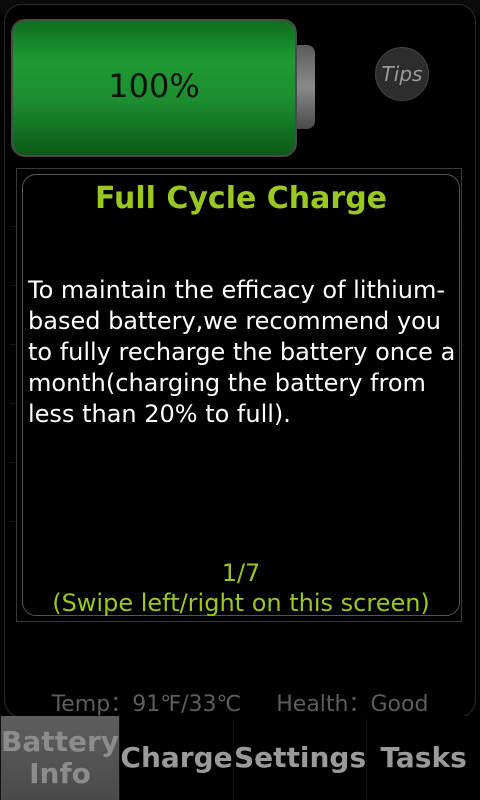 The width and height of the screenshot is (480, 800). I want to click on tab-label: Battery Info, so click(60, 757).